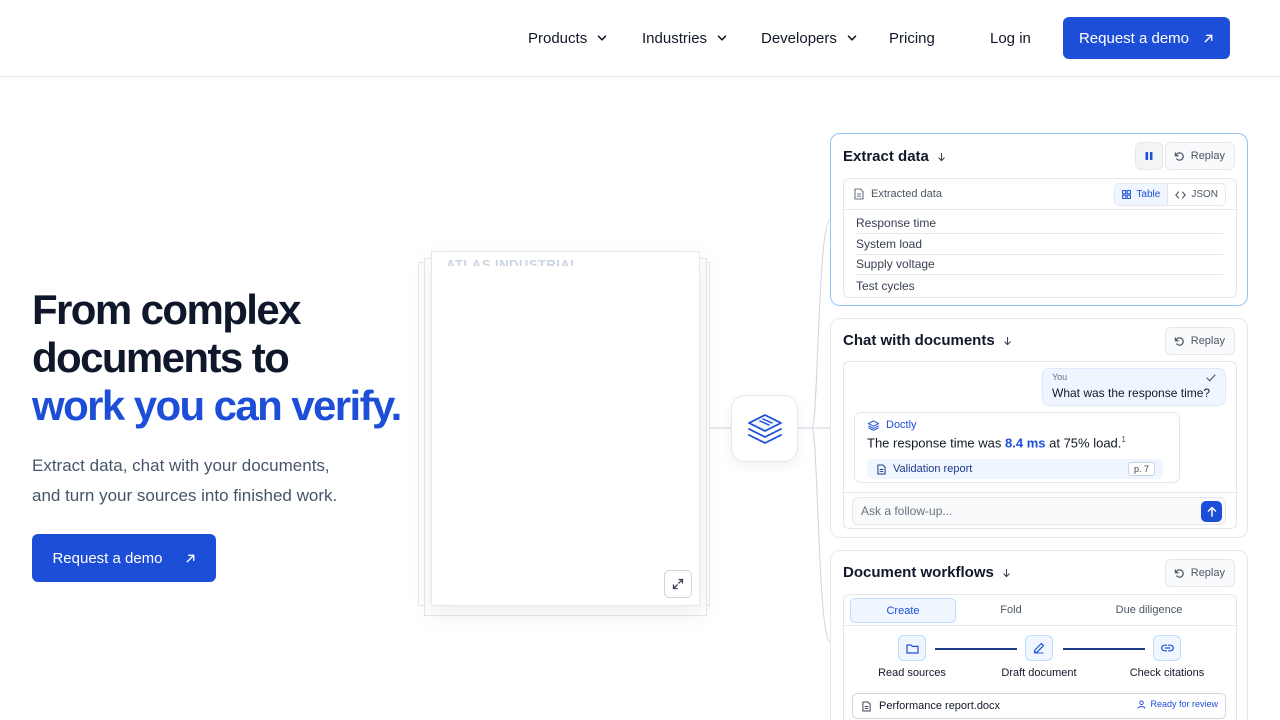  I want to click on folder-icon, so click(912, 648).